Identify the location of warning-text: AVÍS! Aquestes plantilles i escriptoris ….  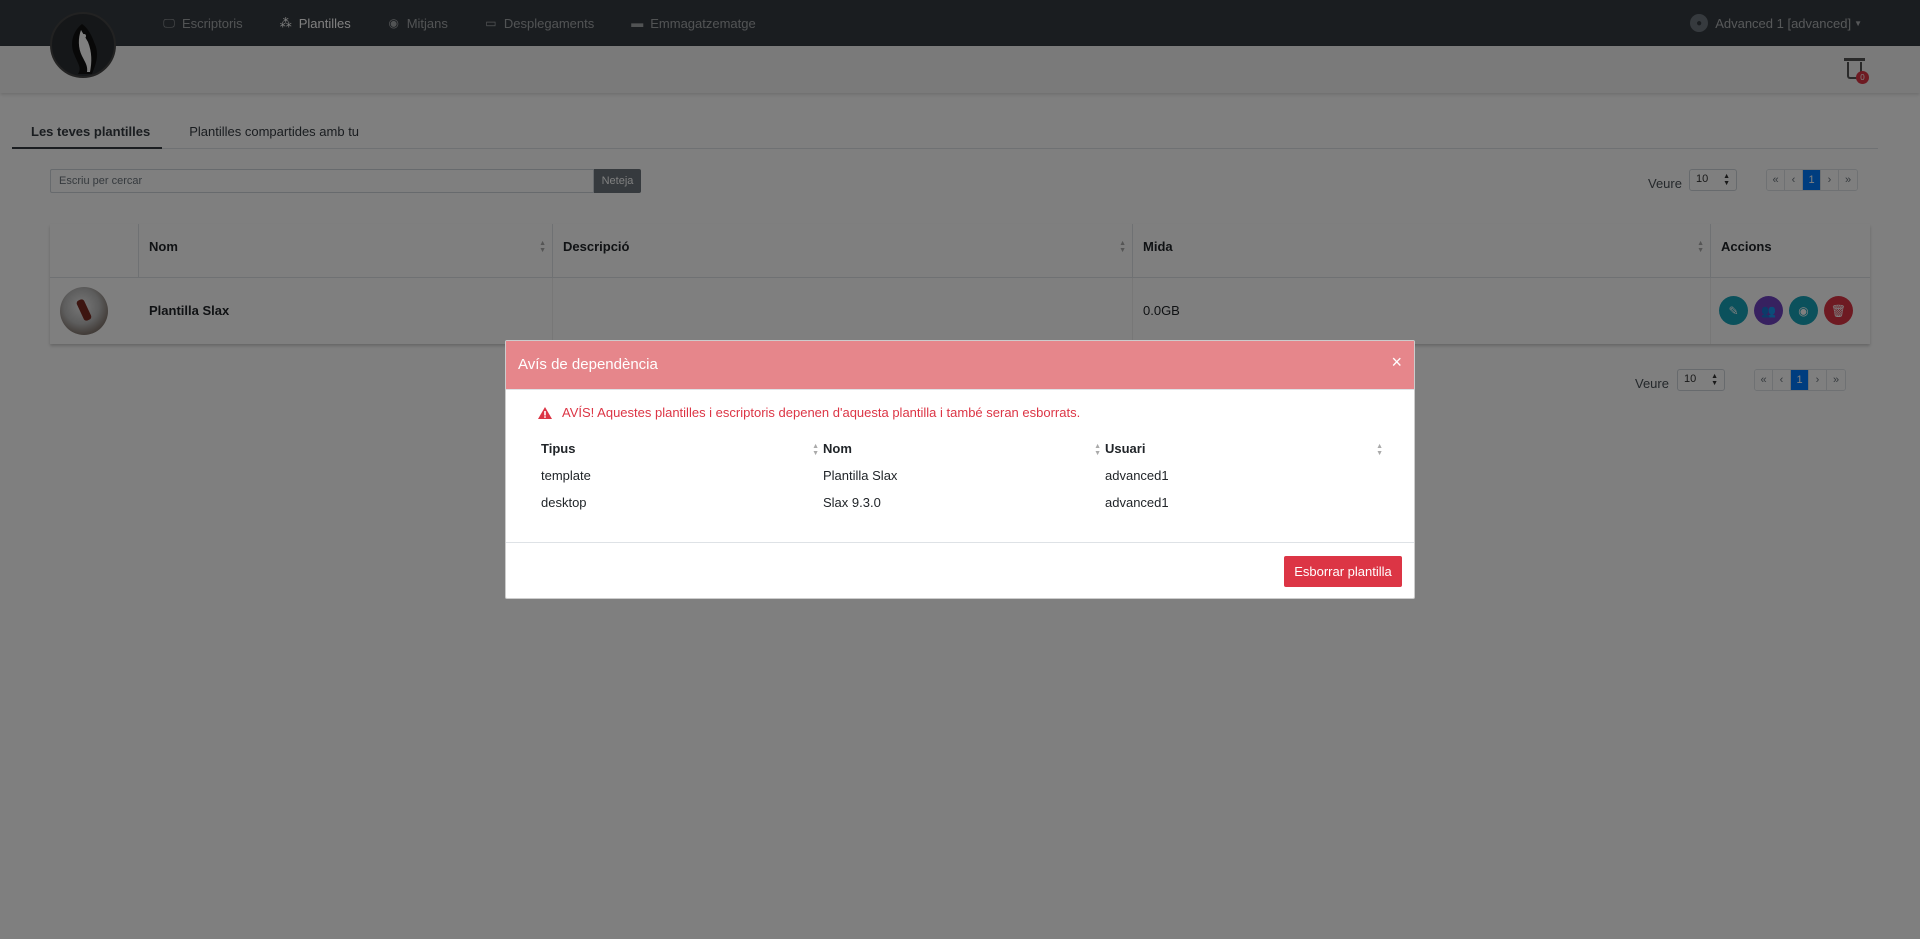
(821, 412).